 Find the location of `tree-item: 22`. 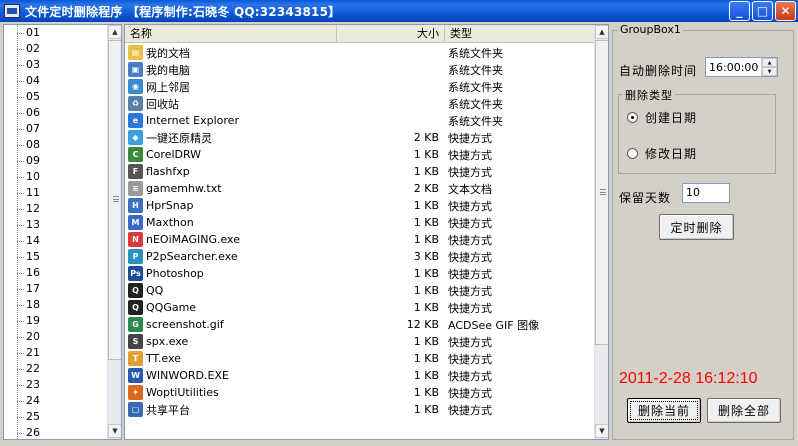

tree-item: 22 is located at coordinates (62, 369).